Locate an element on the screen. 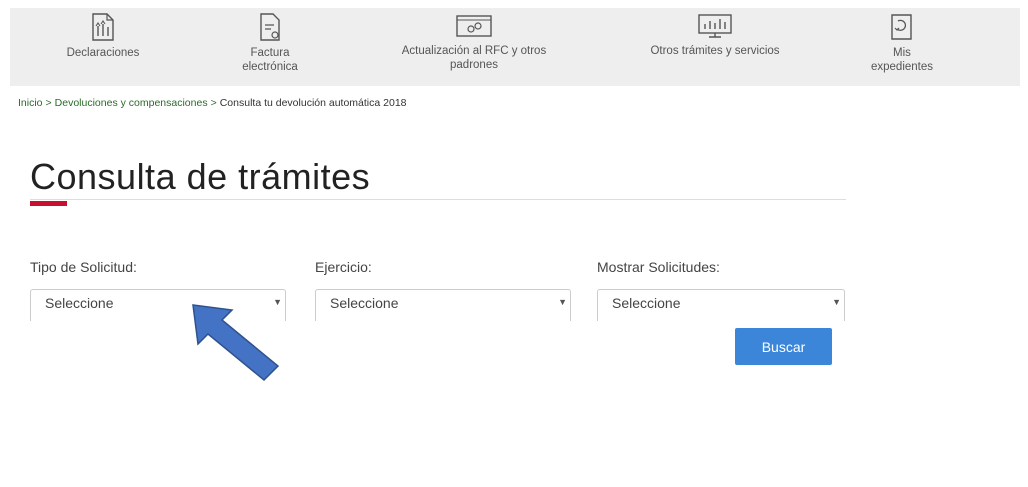 The width and height of the screenshot is (1028, 487). ejercicio-value: Seleccione is located at coordinates (364, 303).